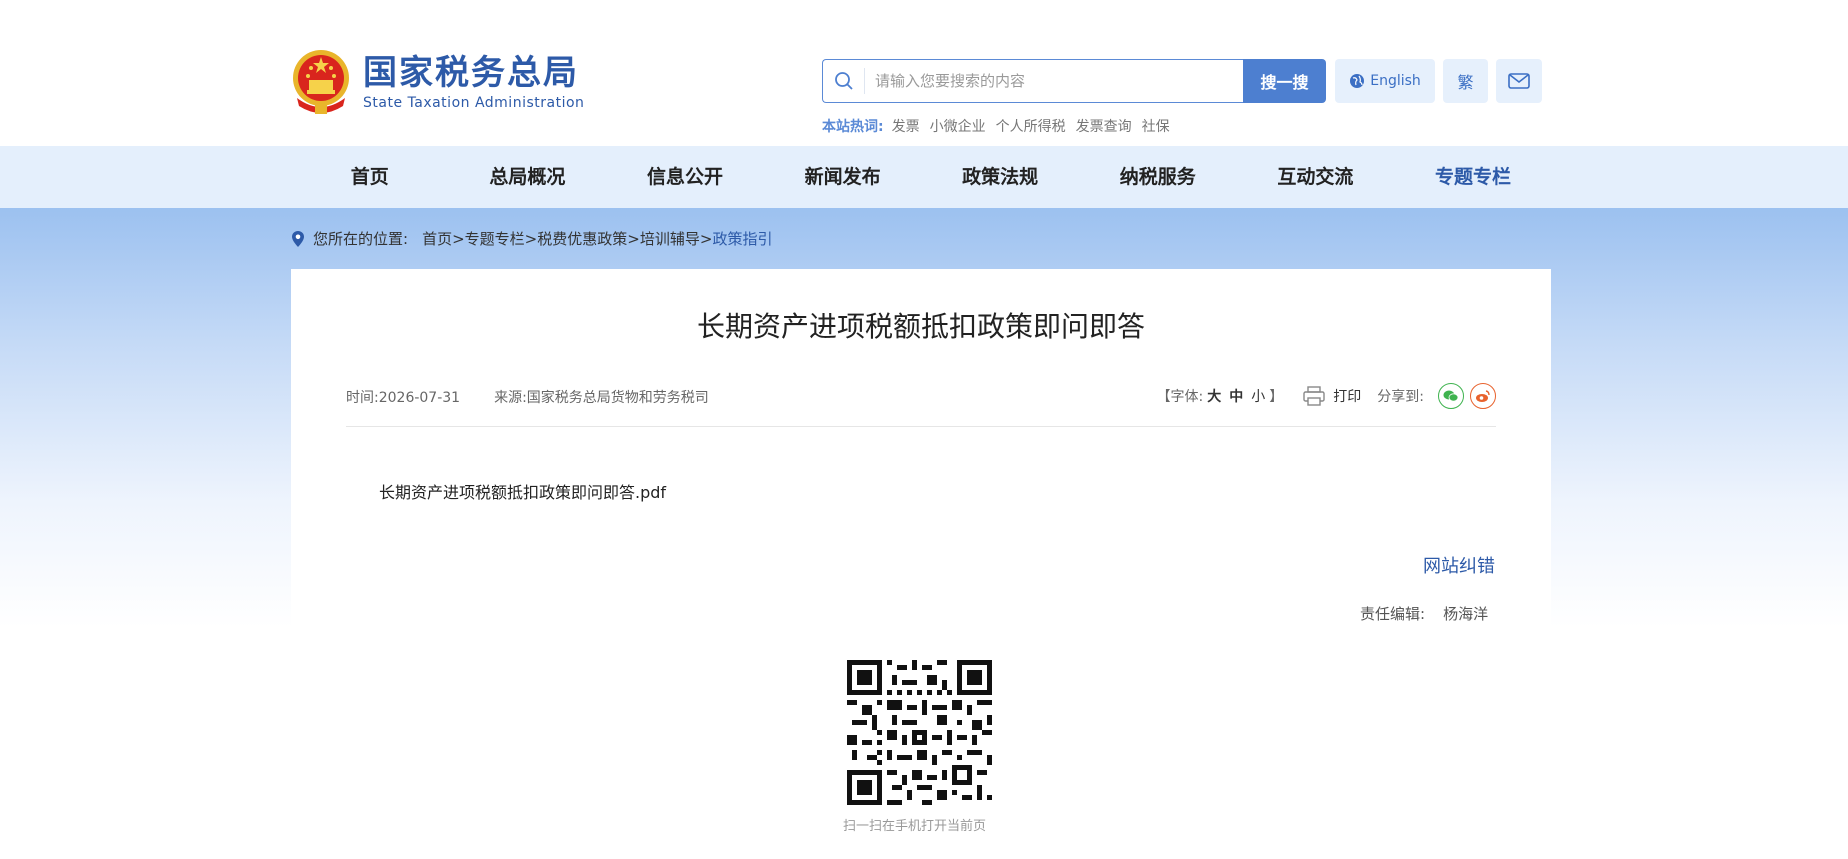  I want to click on mail-icon, so click(1519, 81).